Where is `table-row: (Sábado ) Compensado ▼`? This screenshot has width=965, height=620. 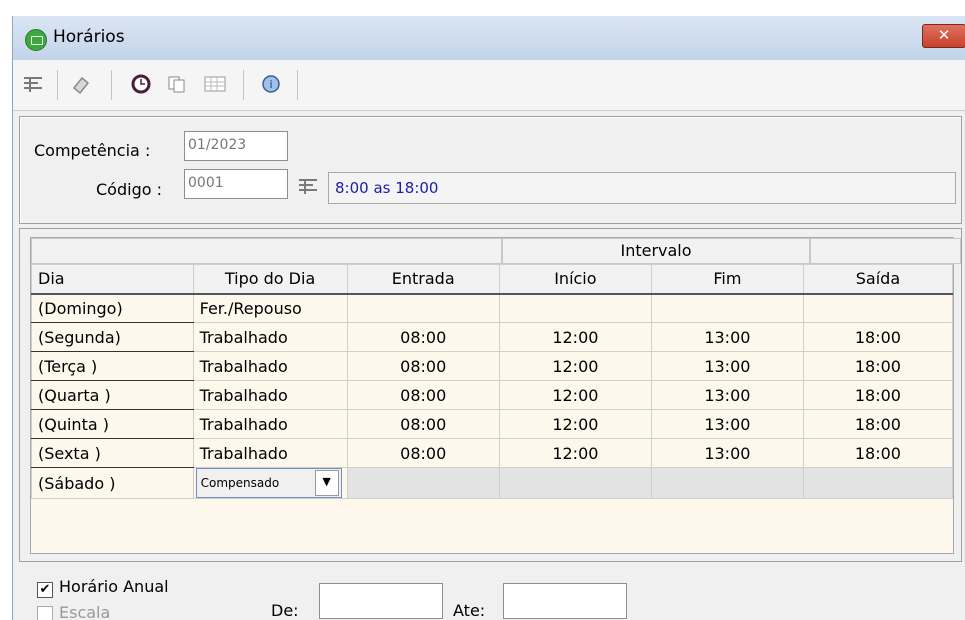
table-row: (Sábado ) Compensado ▼ is located at coordinates (492, 483).